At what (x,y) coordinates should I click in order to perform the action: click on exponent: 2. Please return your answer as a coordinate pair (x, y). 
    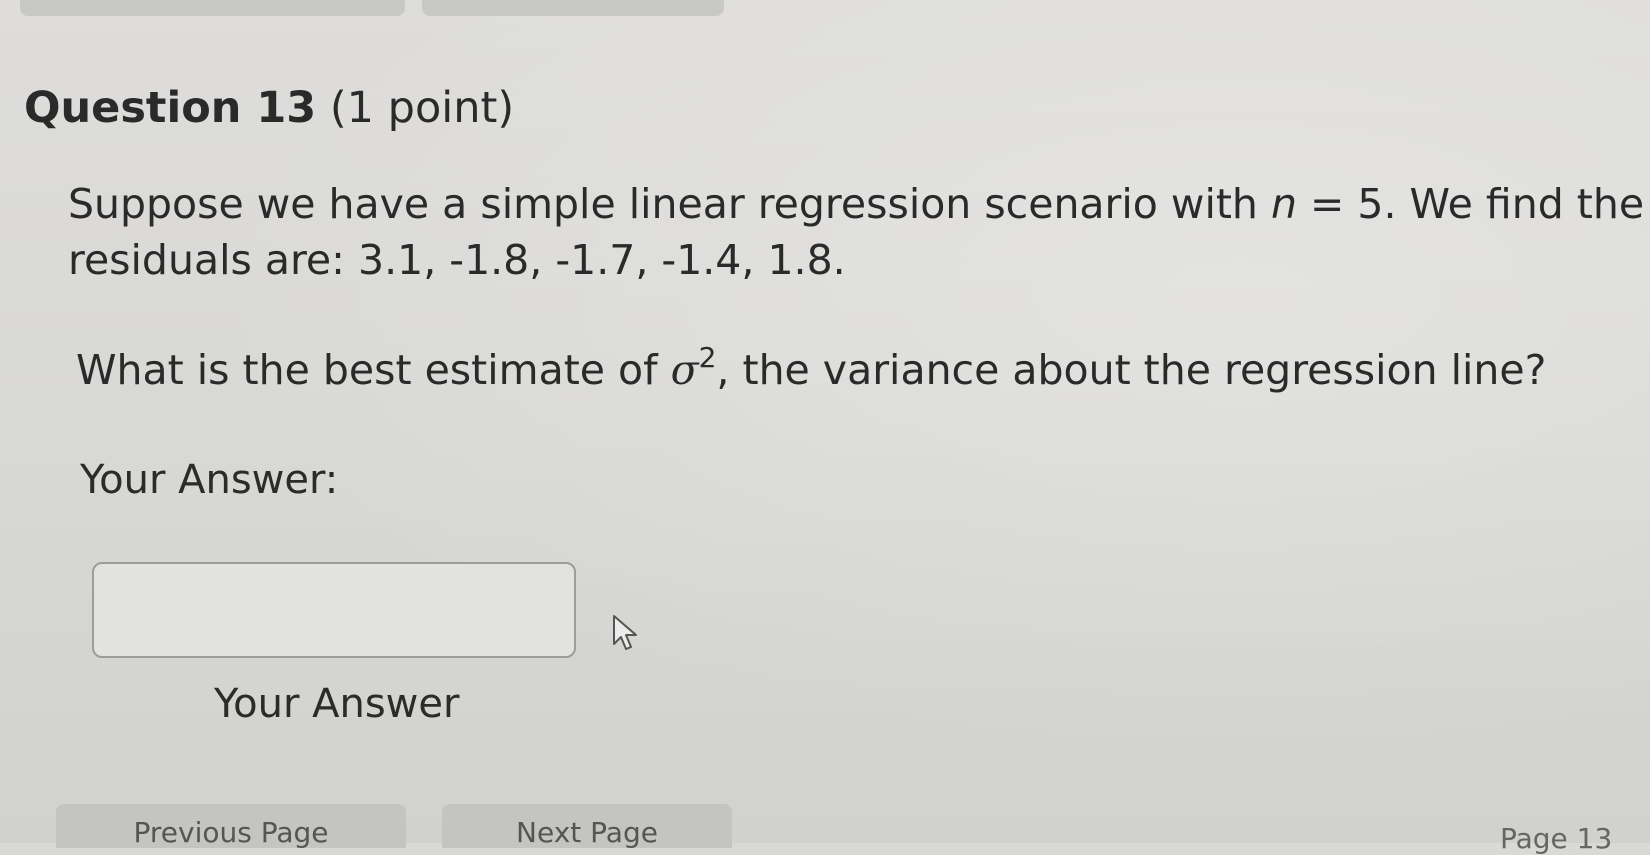
    Looking at the image, I should click on (707, 357).